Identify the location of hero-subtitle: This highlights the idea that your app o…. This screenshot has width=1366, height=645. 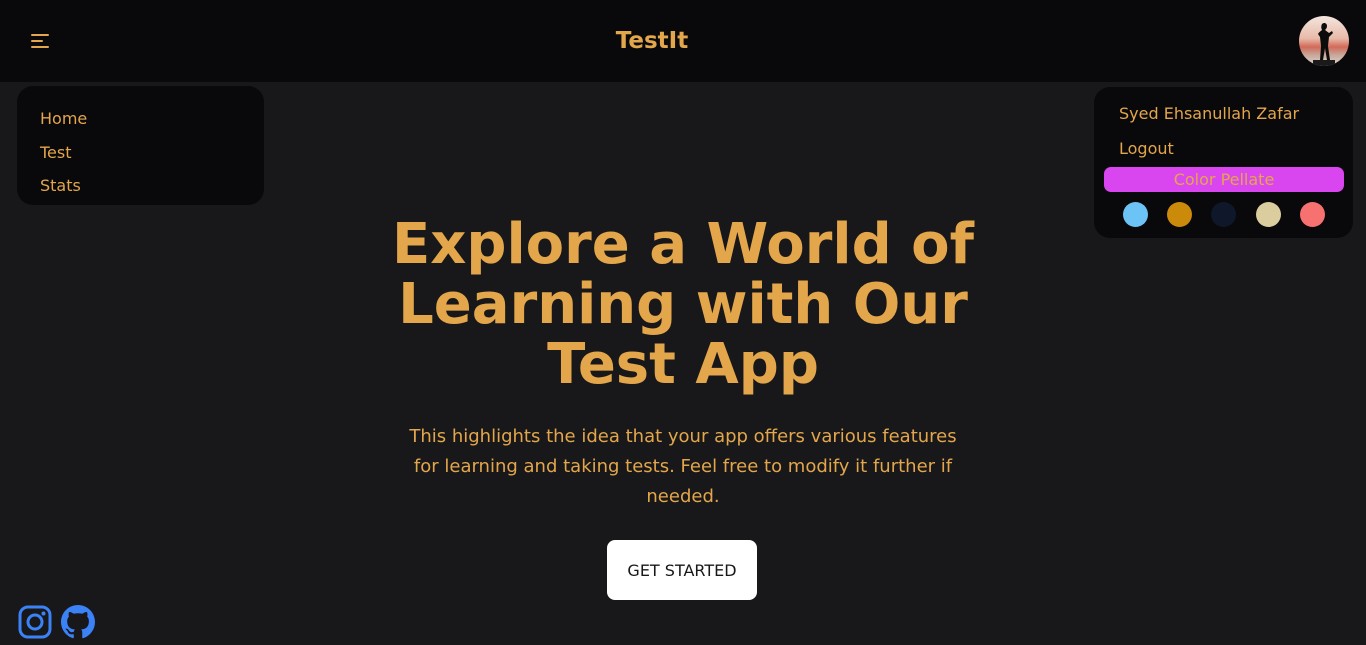
(683, 466).